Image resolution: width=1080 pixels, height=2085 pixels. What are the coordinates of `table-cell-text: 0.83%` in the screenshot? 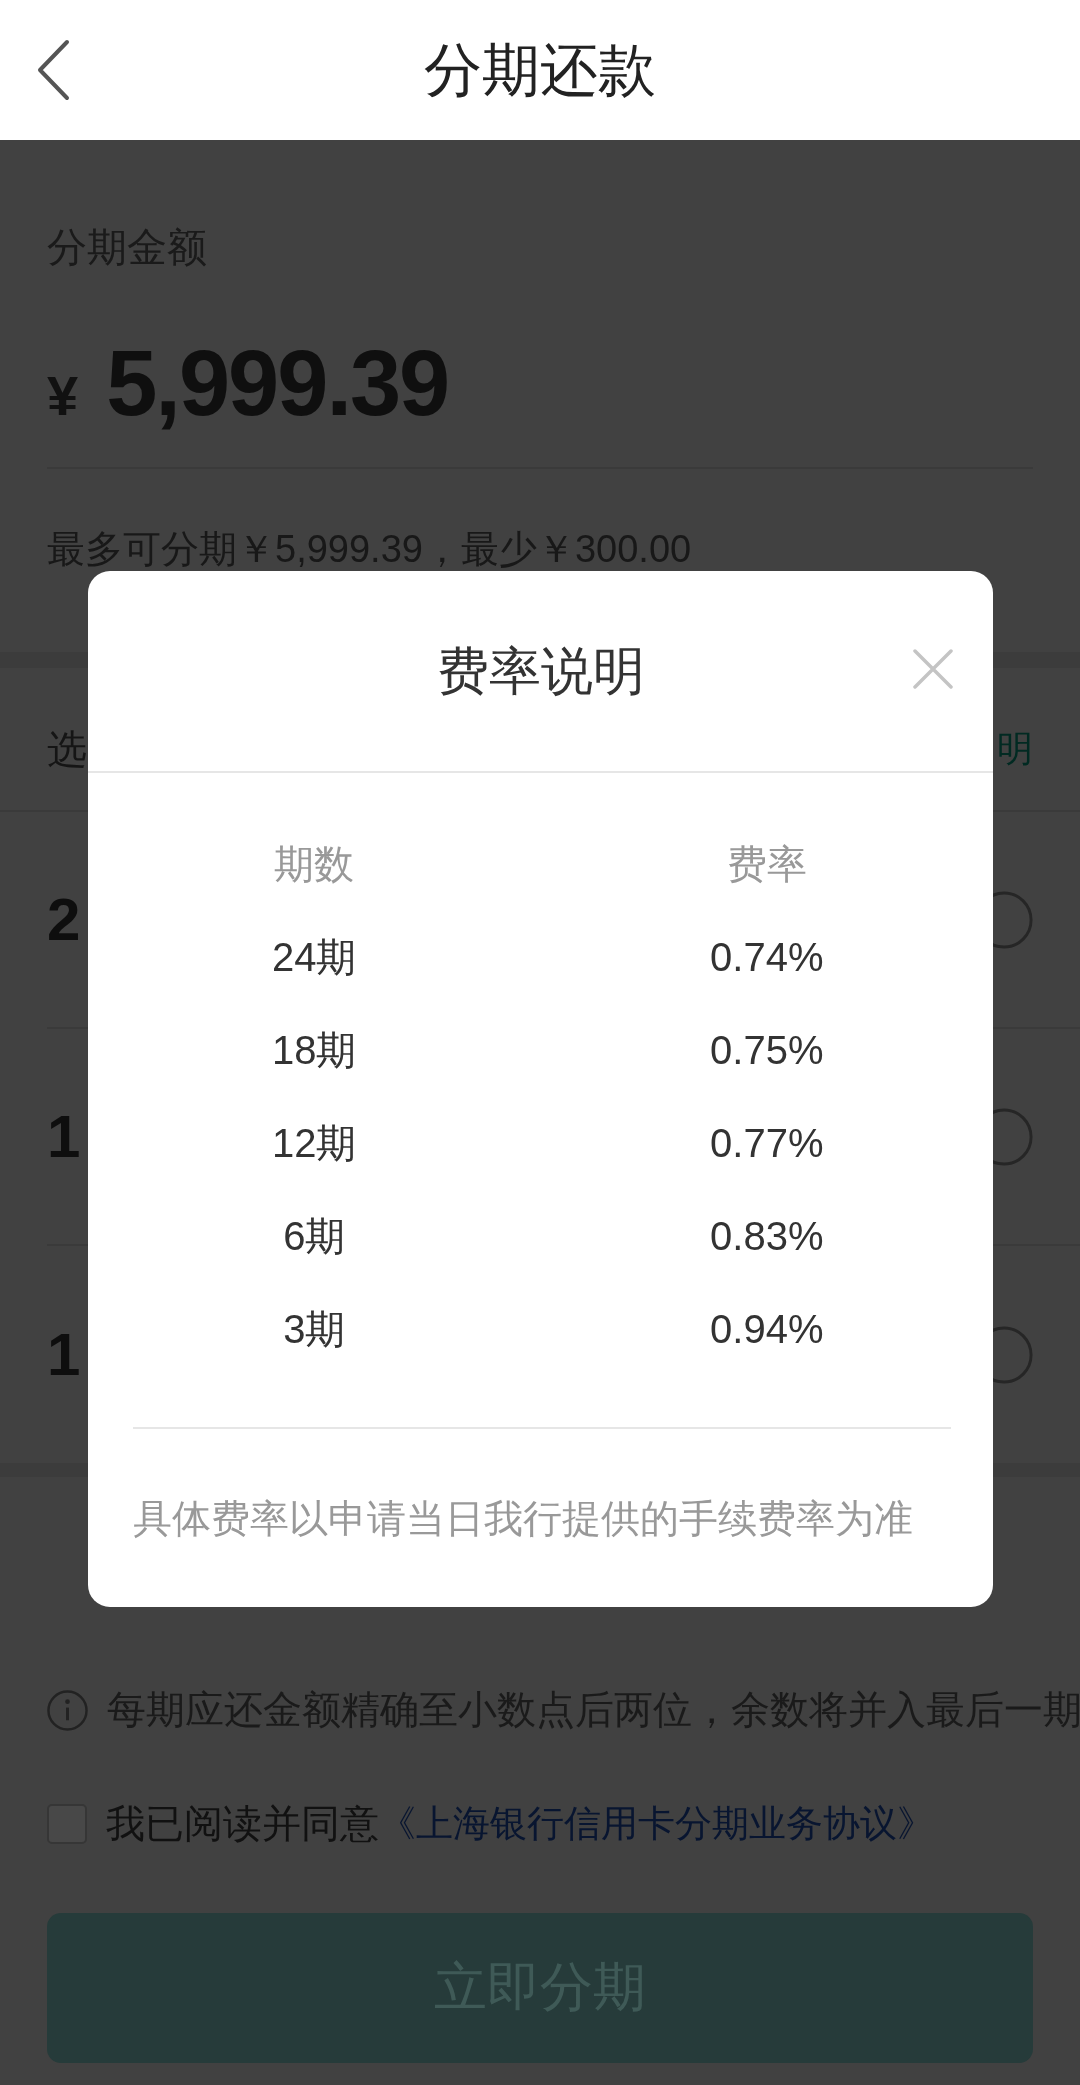 It's located at (767, 1236).